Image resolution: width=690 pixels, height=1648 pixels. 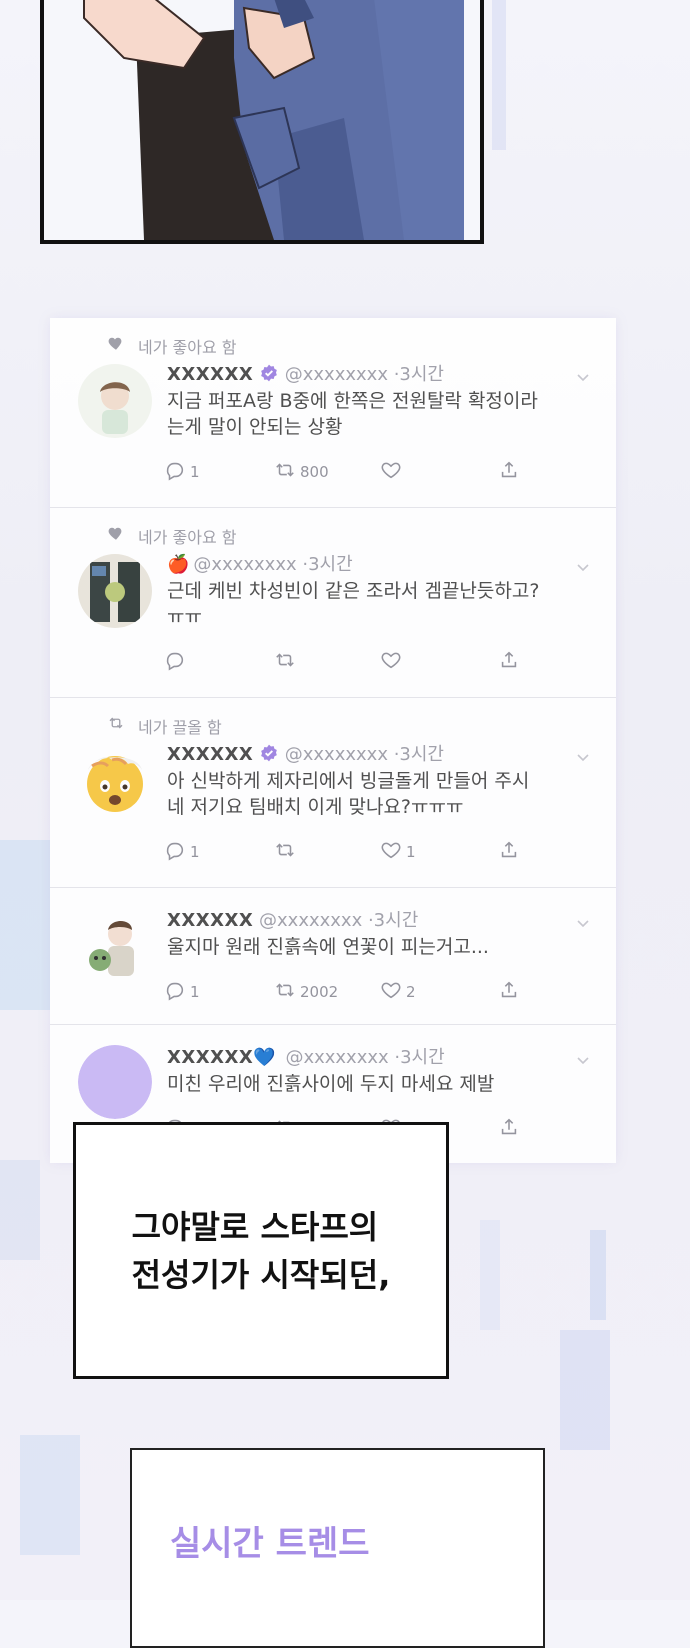 What do you see at coordinates (115, 401) in the screenshot?
I see `avatar-anime-boy` at bounding box center [115, 401].